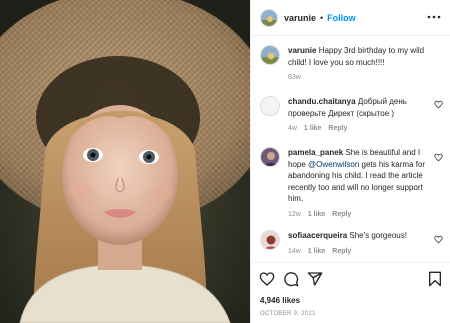 The height and width of the screenshot is (323, 450). Describe the element at coordinates (317, 235) in the screenshot. I see `comment-username: sofiaacerqueira` at that location.